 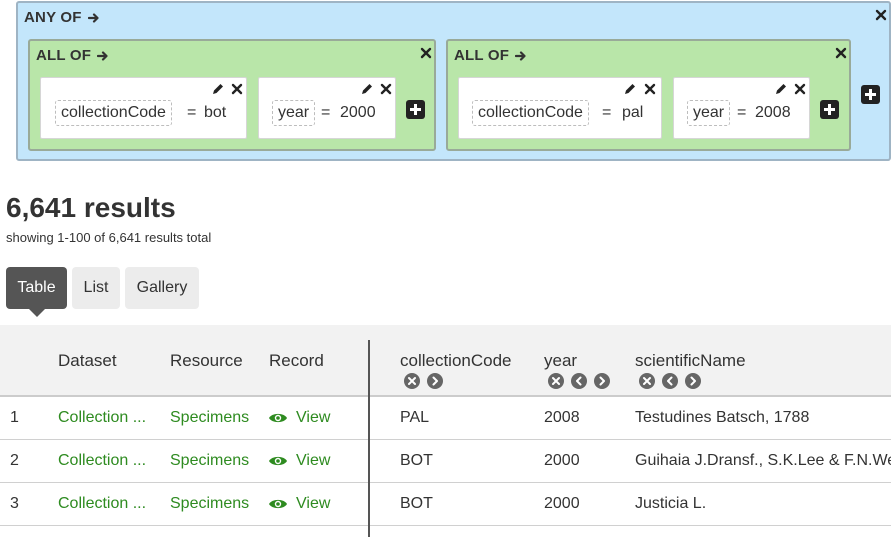 What do you see at coordinates (415, 417) in the screenshot?
I see `cell-collectioncode: PAL` at bounding box center [415, 417].